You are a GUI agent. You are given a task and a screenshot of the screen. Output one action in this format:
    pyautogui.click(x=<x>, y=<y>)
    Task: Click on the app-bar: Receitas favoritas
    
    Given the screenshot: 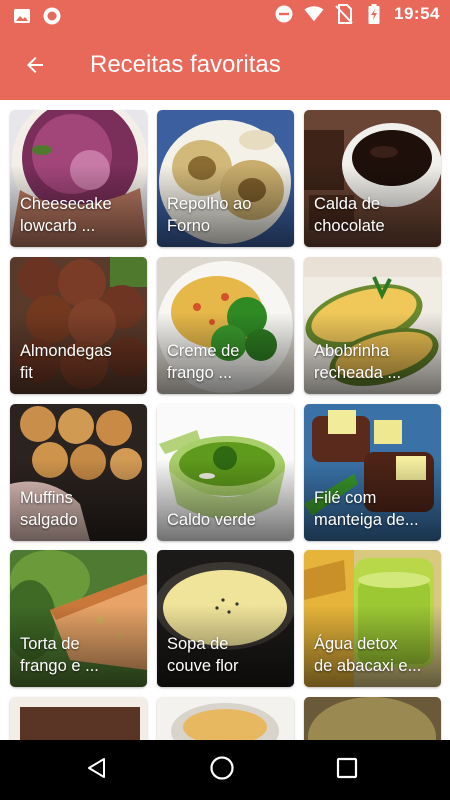 What is the action you would take?
    pyautogui.click(x=225, y=66)
    